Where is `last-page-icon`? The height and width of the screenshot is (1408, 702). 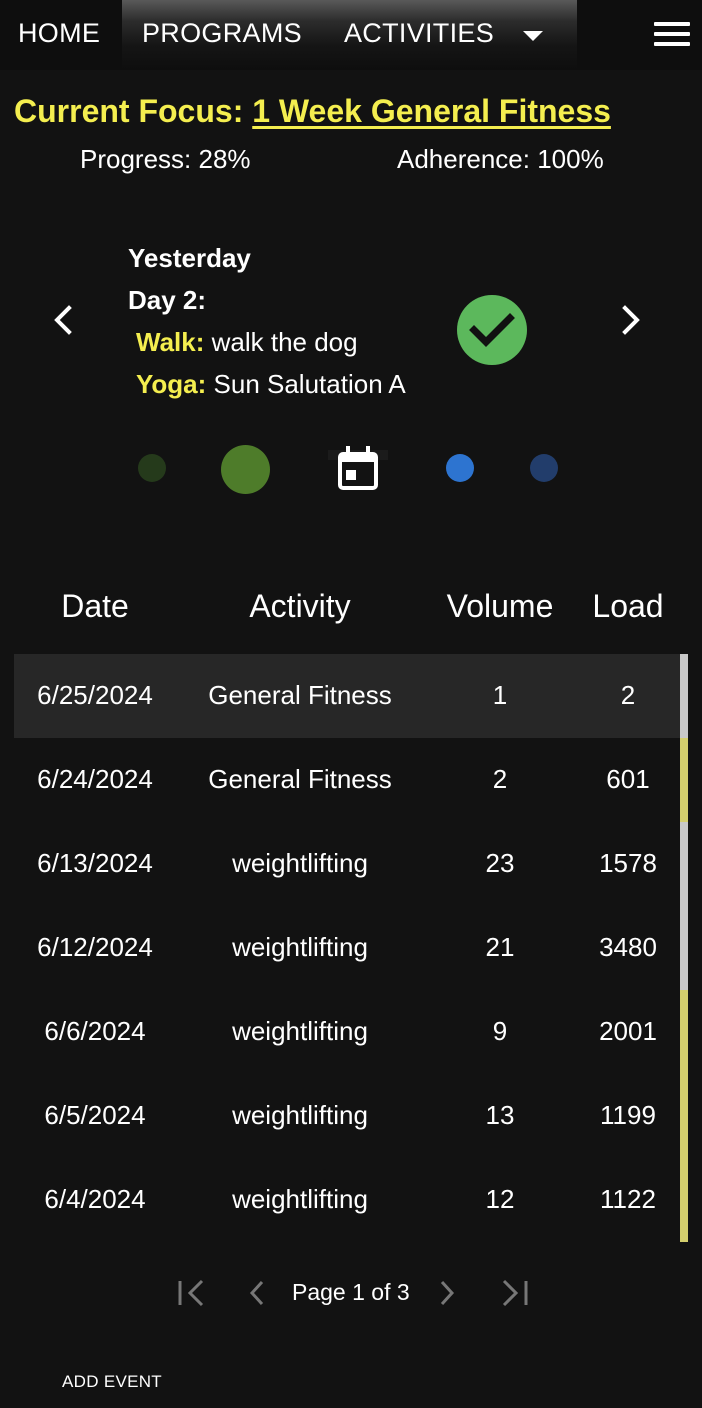 last-page-icon is located at coordinates (516, 1293).